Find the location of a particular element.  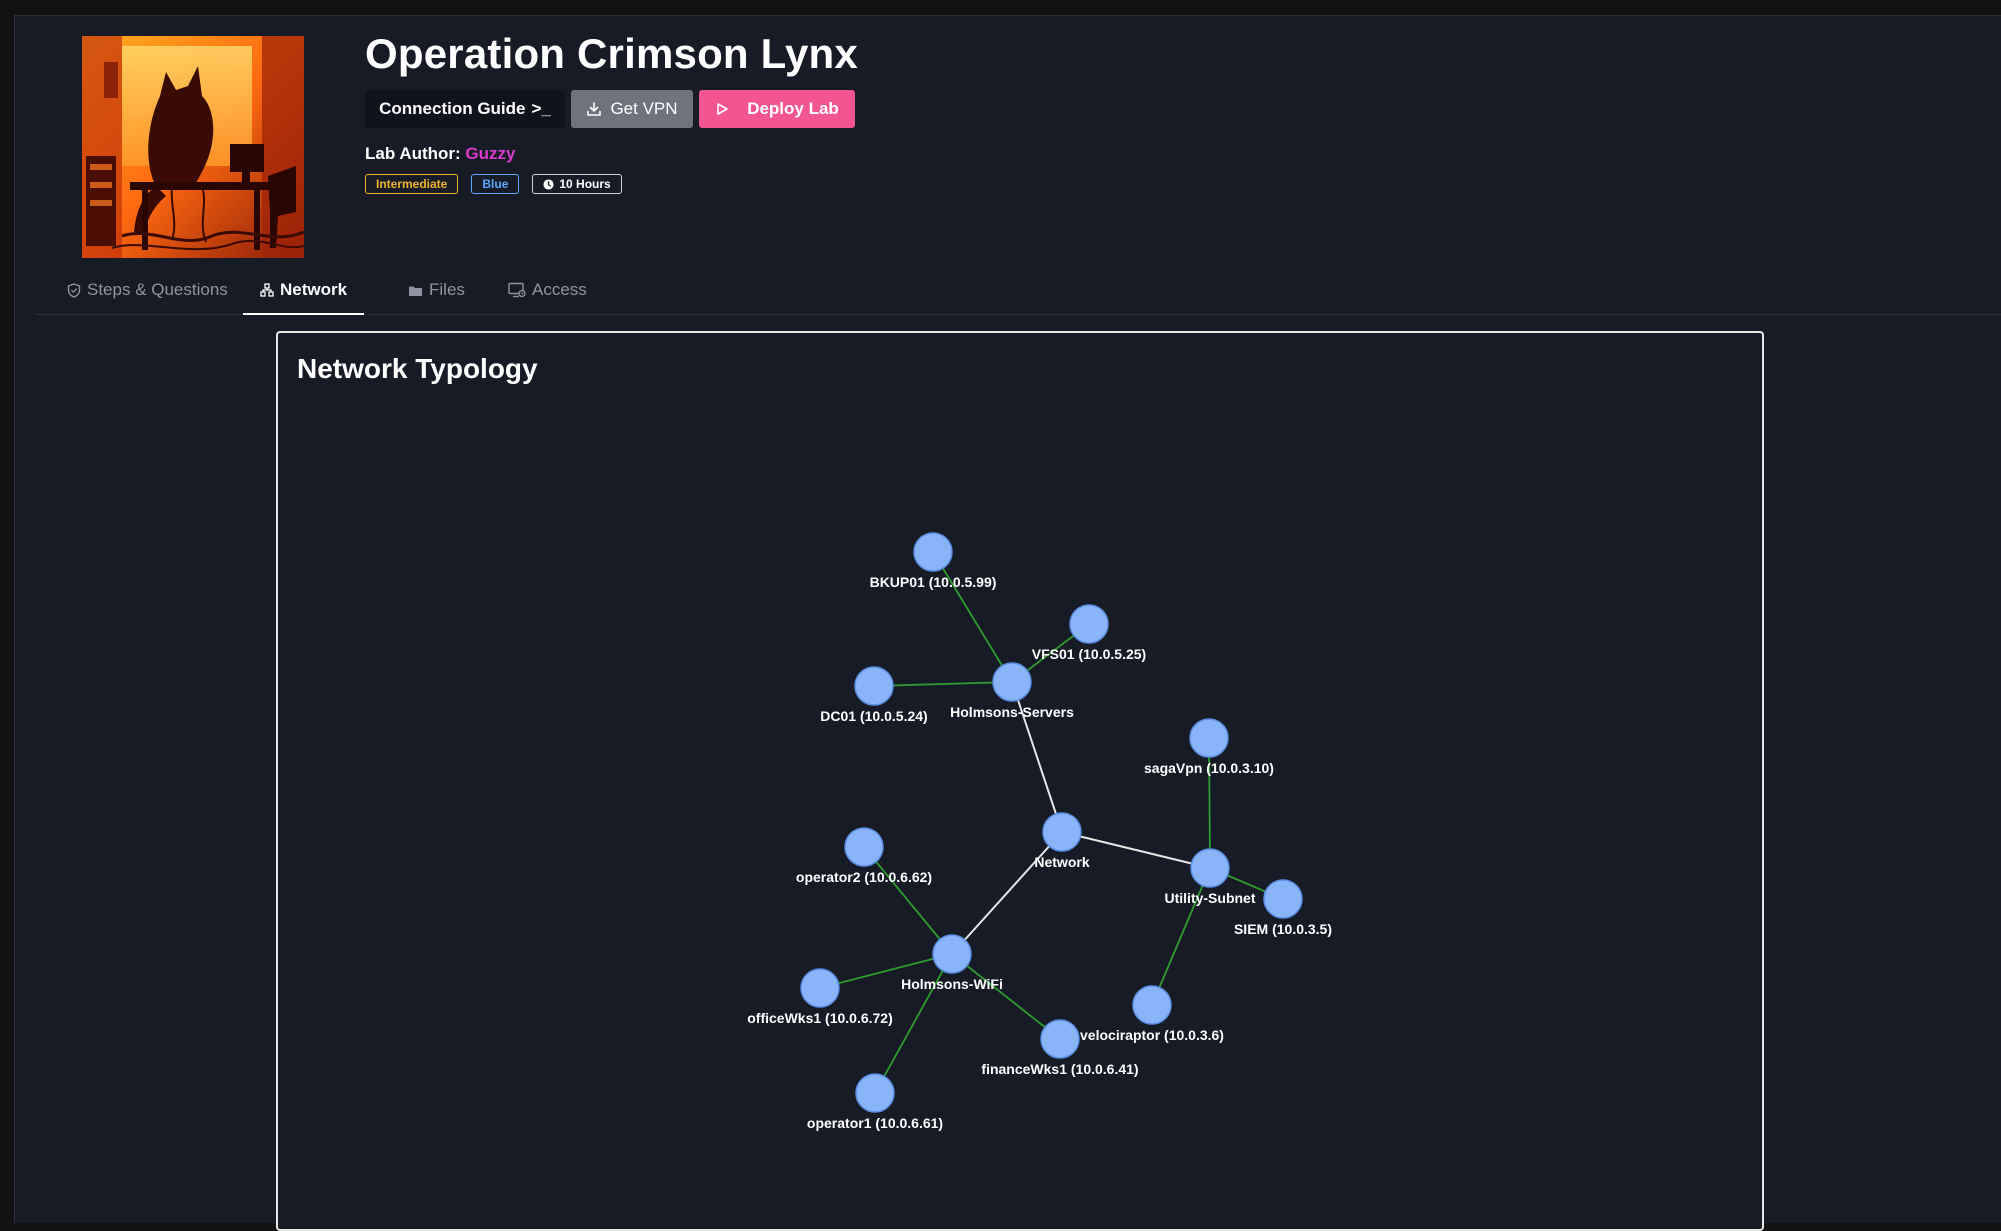

node-label: sagaVpn (10.0.3.10) is located at coordinates (1209, 768).